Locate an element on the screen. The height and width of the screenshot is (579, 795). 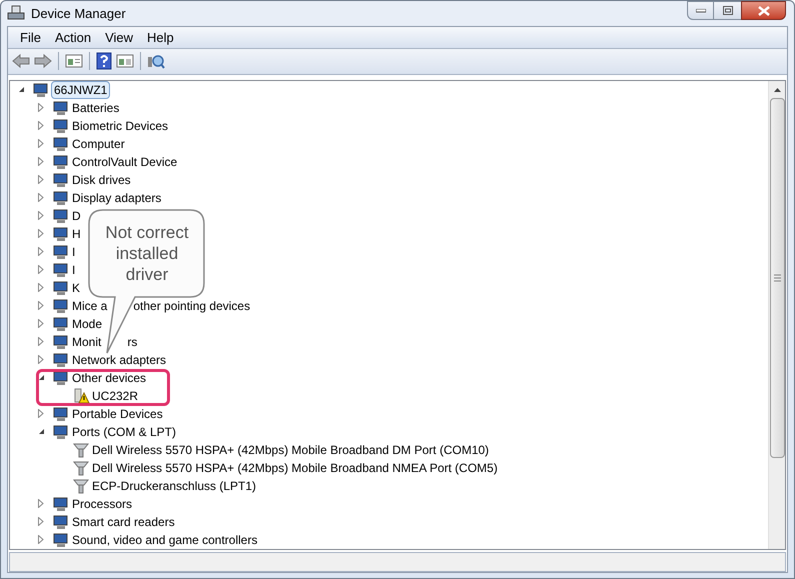
tree-item-text: rs is located at coordinates (132, 342).